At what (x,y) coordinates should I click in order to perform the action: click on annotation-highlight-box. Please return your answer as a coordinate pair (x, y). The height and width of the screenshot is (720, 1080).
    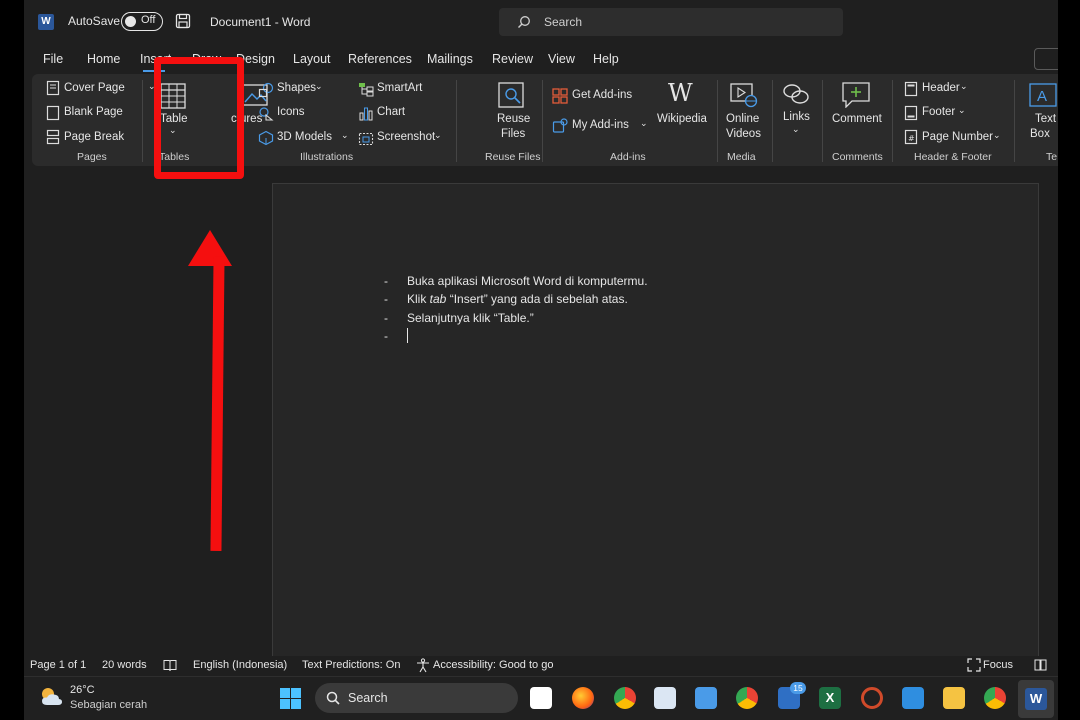
    Looking at the image, I should click on (199, 118).